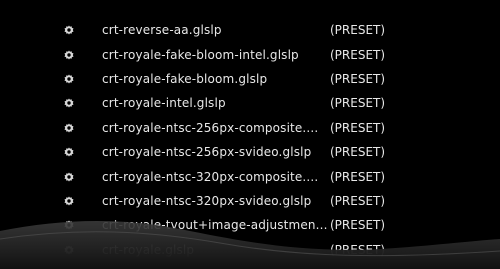  Describe the element at coordinates (250, 30) in the screenshot. I see `list-item: crt-reverse-aa.glslp (PRESET)` at that location.